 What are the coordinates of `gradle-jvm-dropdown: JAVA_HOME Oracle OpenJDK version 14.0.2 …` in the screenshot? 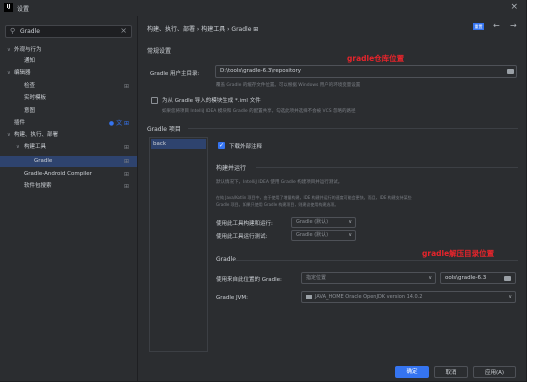 It's located at (408, 297).